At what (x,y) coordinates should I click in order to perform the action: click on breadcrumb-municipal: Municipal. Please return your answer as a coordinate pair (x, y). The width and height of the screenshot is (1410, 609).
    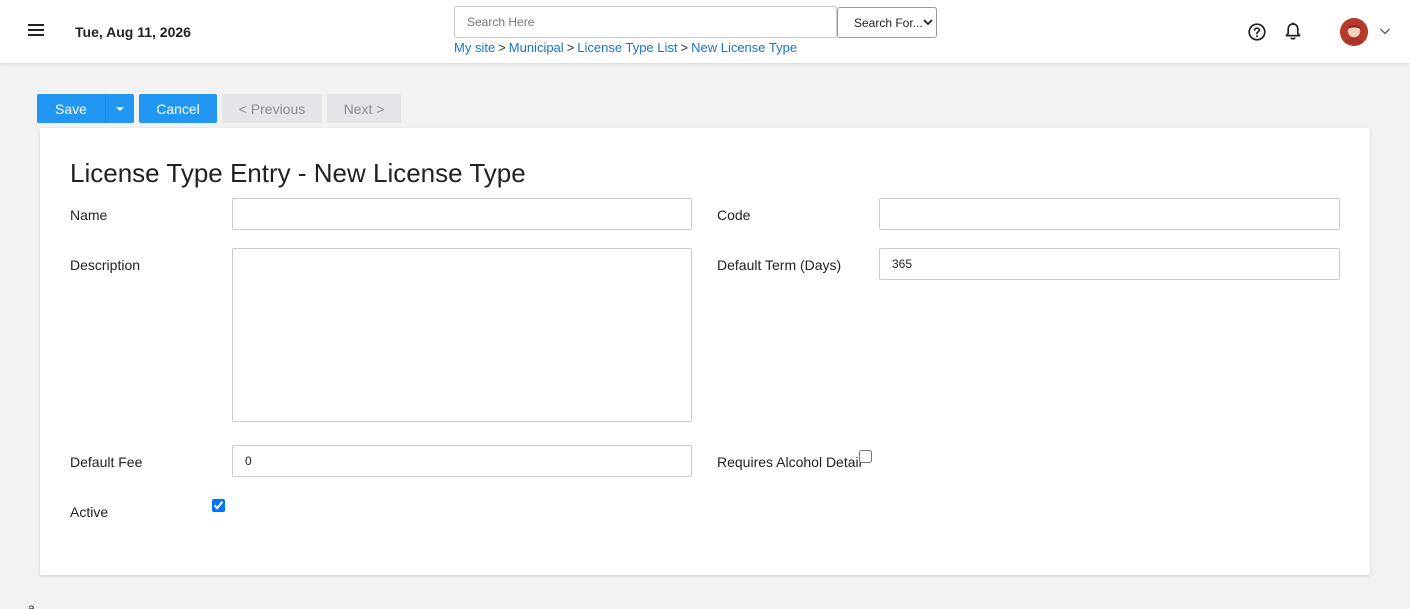
    Looking at the image, I should click on (536, 47).